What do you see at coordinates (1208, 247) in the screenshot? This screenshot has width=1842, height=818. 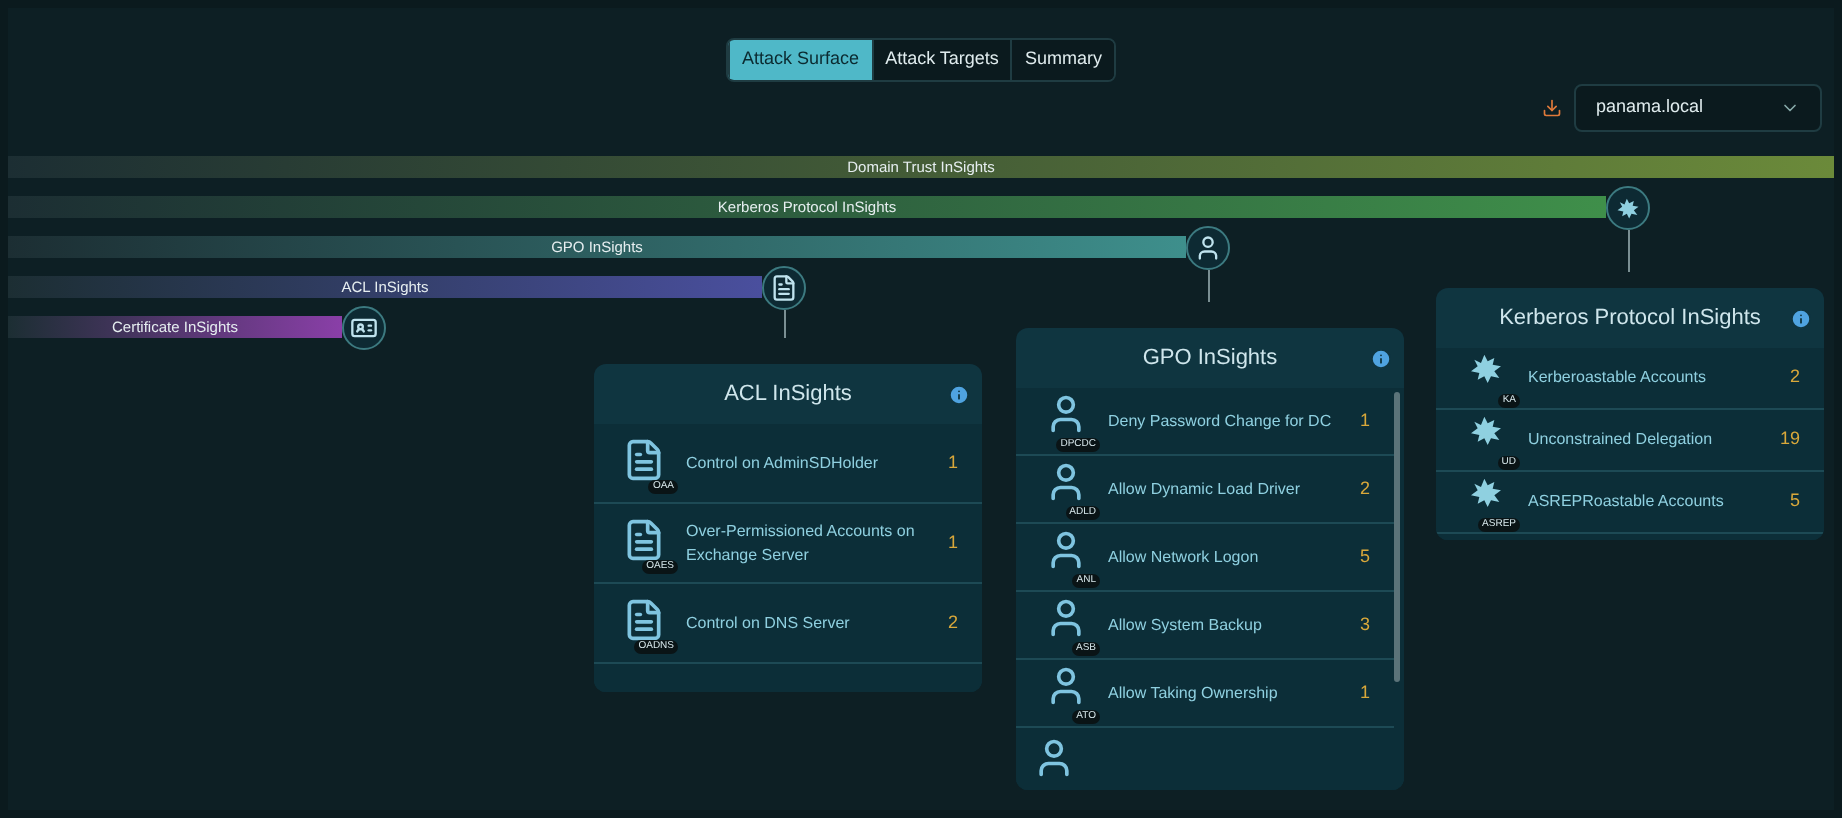 I see `user-icon` at bounding box center [1208, 247].